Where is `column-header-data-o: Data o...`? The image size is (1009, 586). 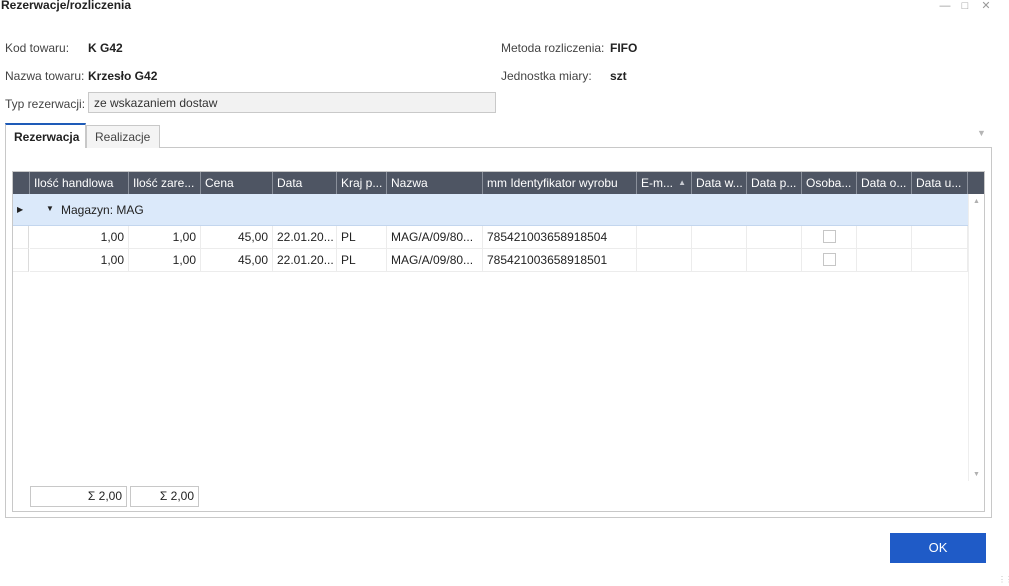
column-header-data-o: Data o... is located at coordinates (884, 183).